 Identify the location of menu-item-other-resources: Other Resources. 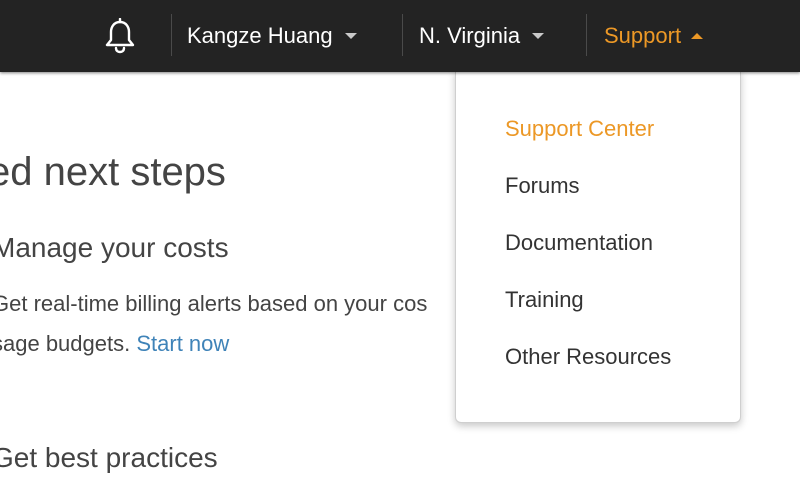
(588, 357).